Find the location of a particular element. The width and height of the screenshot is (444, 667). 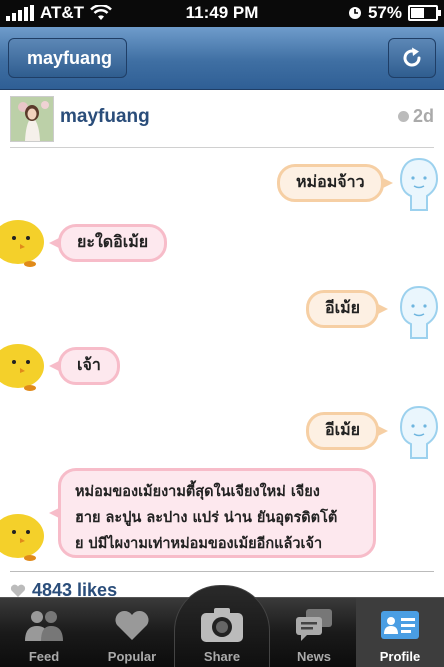

post-age-label: 2d is located at coordinates (423, 116).